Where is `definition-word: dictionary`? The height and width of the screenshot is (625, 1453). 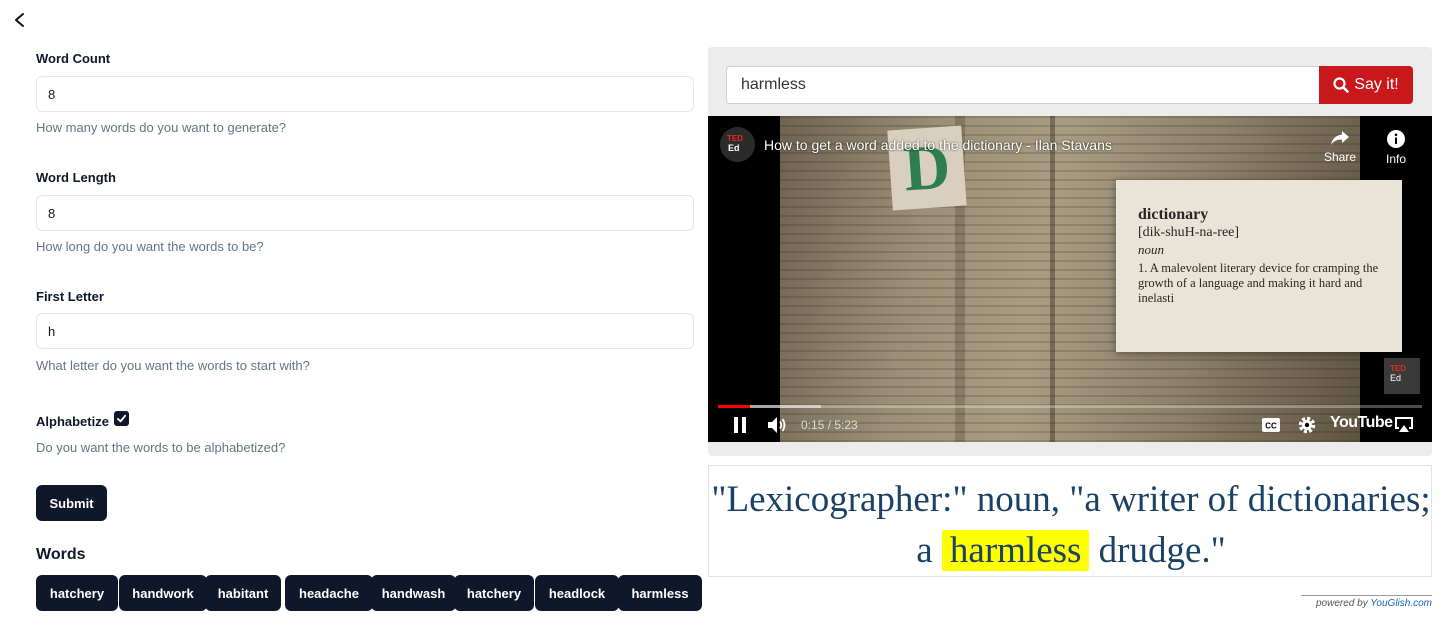
definition-word: dictionary is located at coordinates (1173, 214).